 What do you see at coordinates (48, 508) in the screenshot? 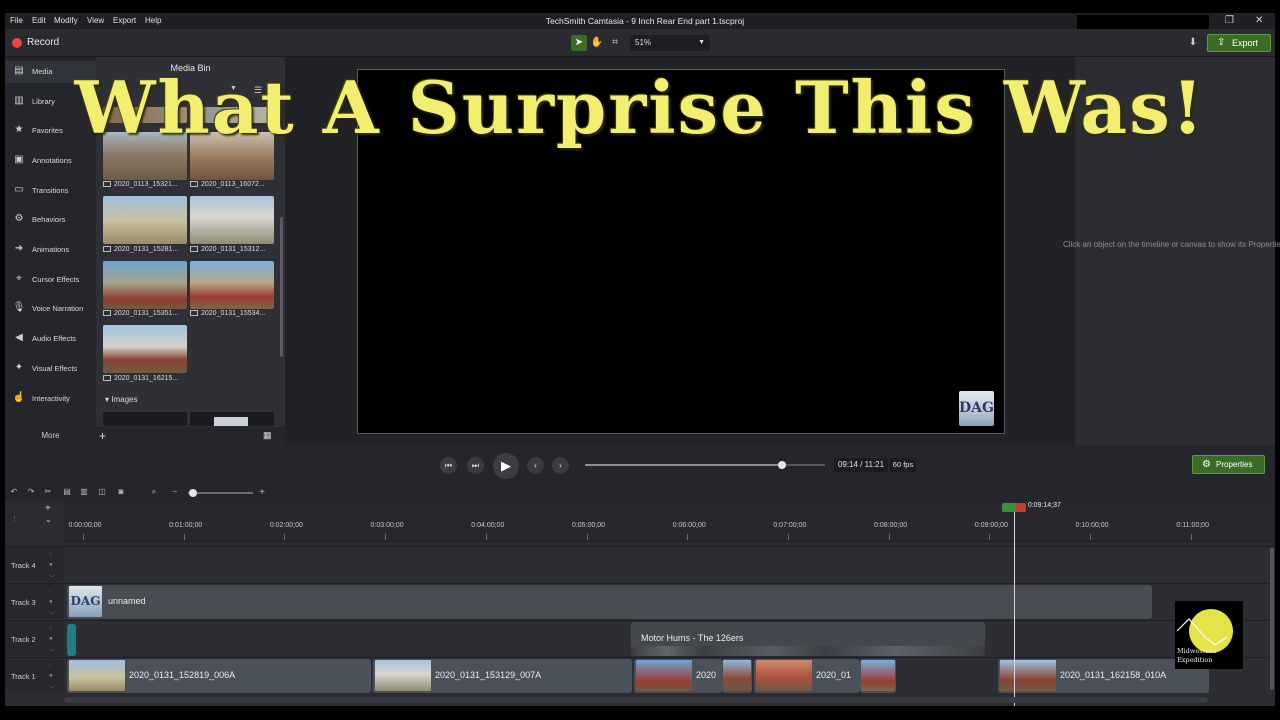
I see `add-track-icon: +` at bounding box center [48, 508].